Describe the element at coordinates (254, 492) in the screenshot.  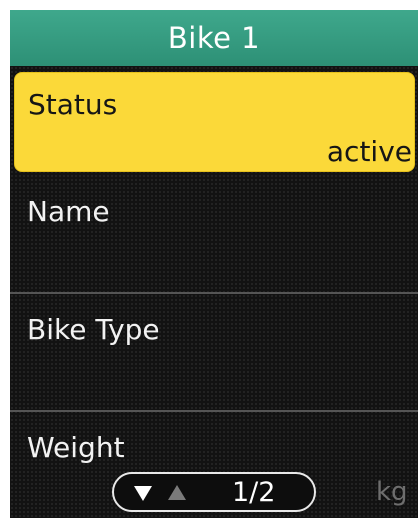
I see `page-indicator: 1/2` at that location.